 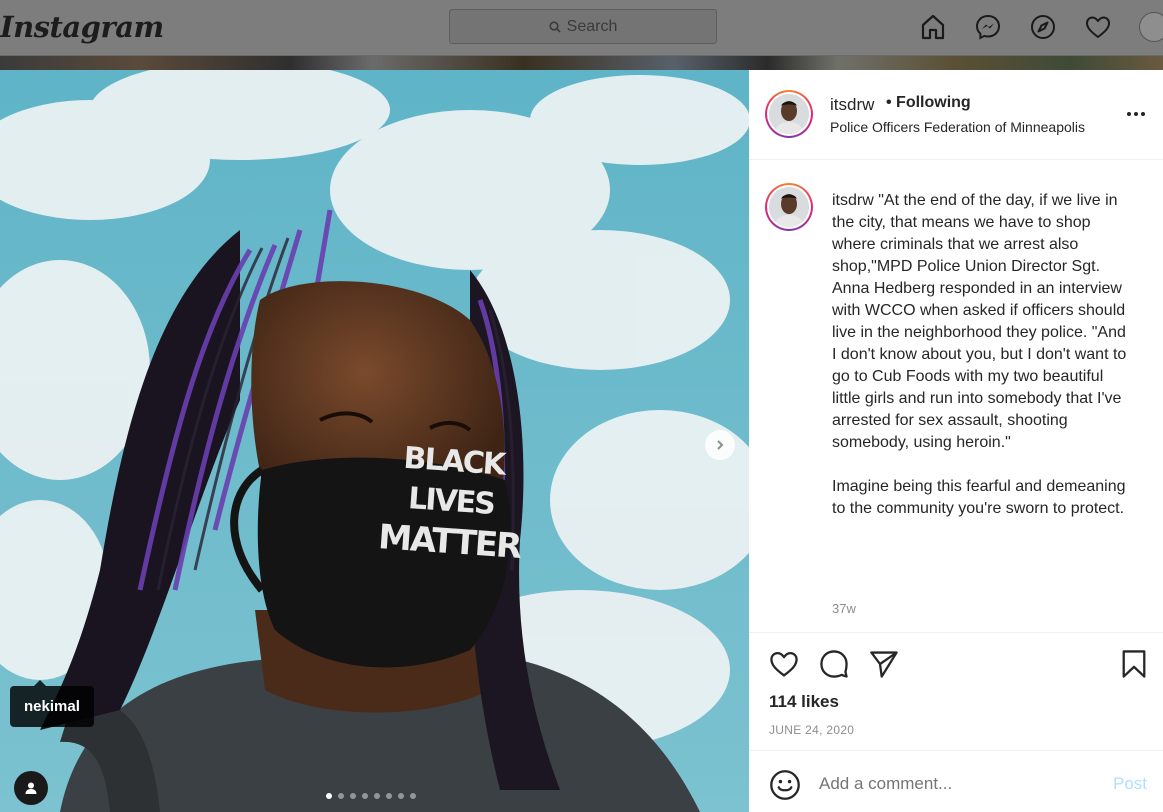 I want to click on background-feed-strip, so click(x=581, y=63).